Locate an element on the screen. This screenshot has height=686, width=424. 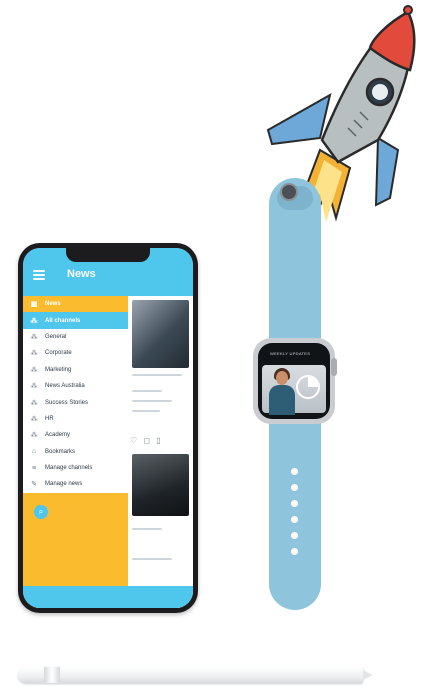
menu-item-label: Manage news is located at coordinates (64, 484).